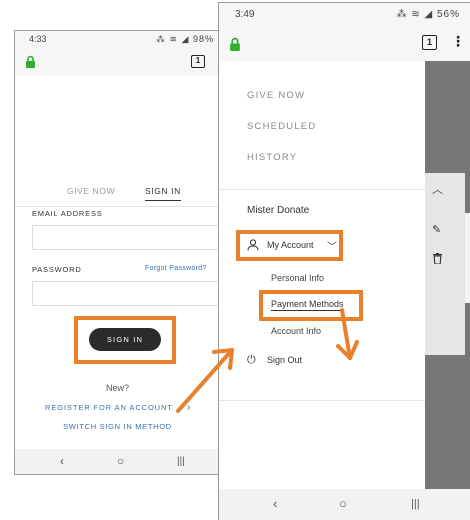  What do you see at coordinates (276, 95) in the screenshot?
I see `menu-item-give-now: GIVE NOW` at bounding box center [276, 95].